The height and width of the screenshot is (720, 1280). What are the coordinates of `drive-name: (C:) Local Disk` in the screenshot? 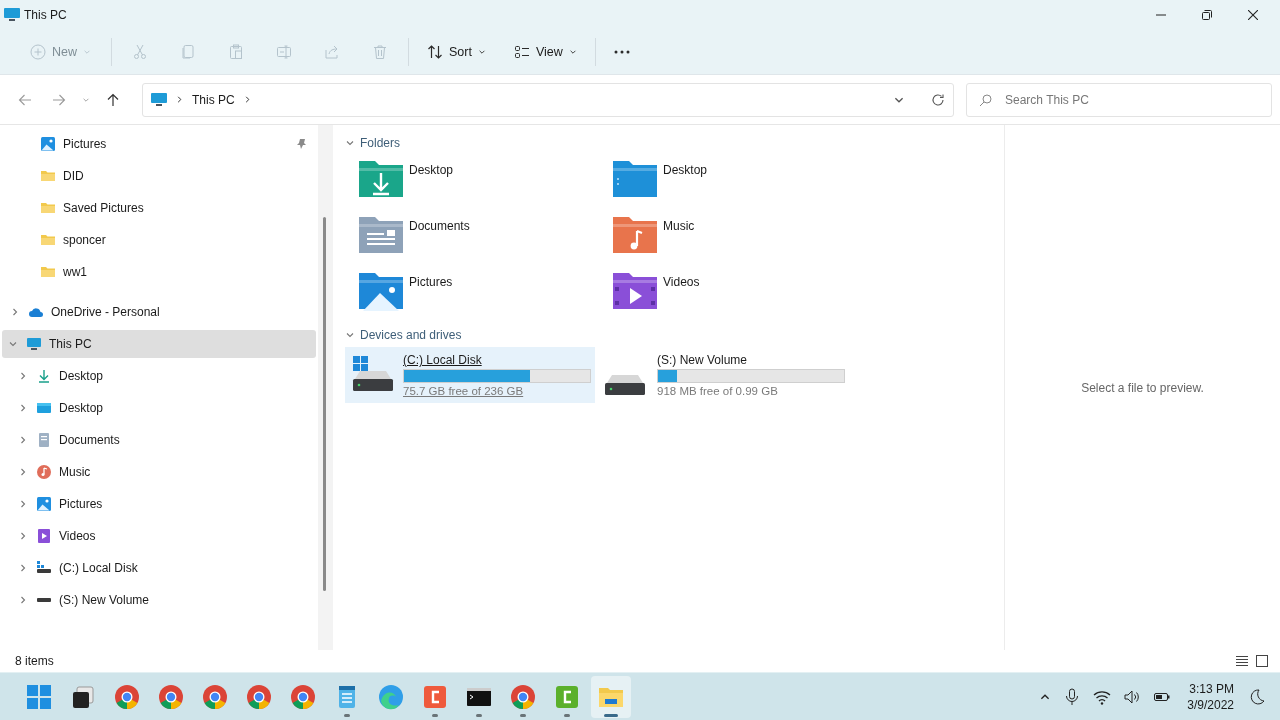 It's located at (443, 360).